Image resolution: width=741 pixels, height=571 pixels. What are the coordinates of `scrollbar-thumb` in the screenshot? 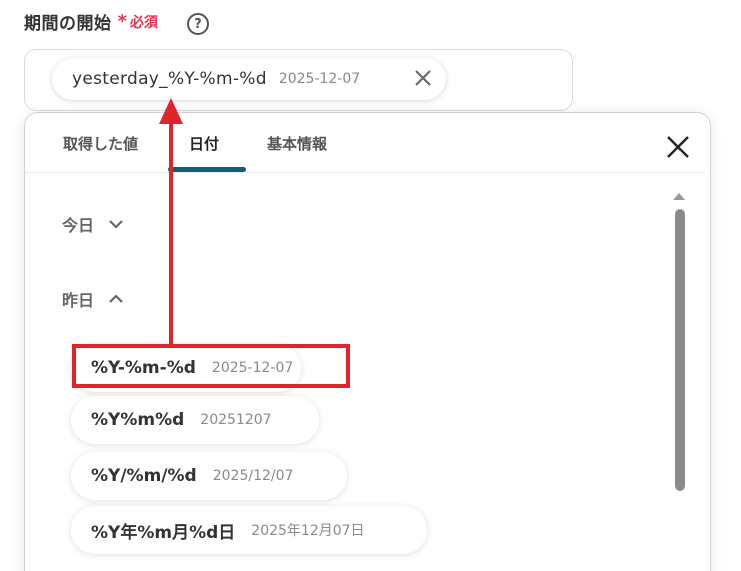 It's located at (680, 350).